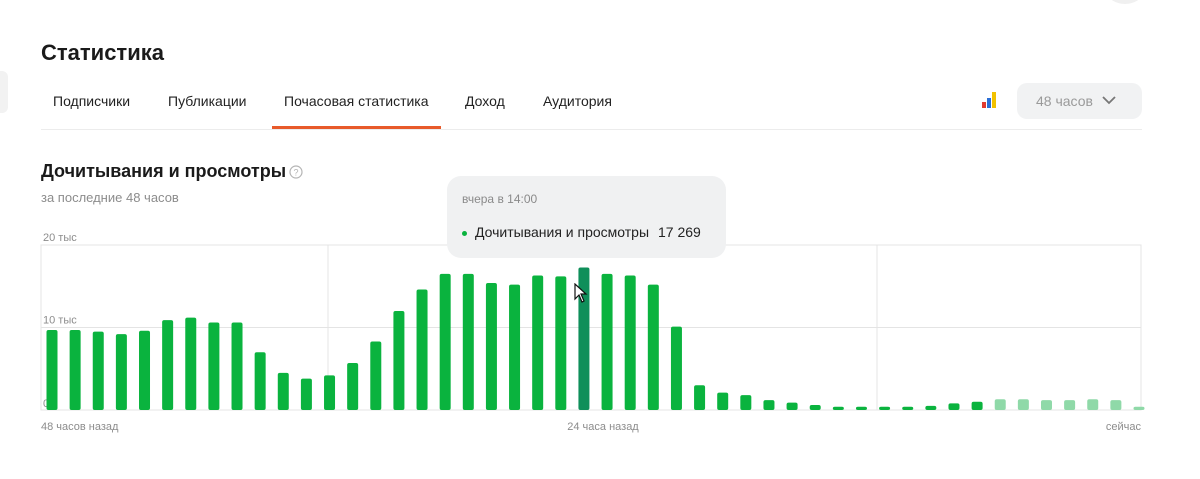  What do you see at coordinates (80, 427) in the screenshot?
I see `x-axis-label: 48 часов назад` at bounding box center [80, 427].